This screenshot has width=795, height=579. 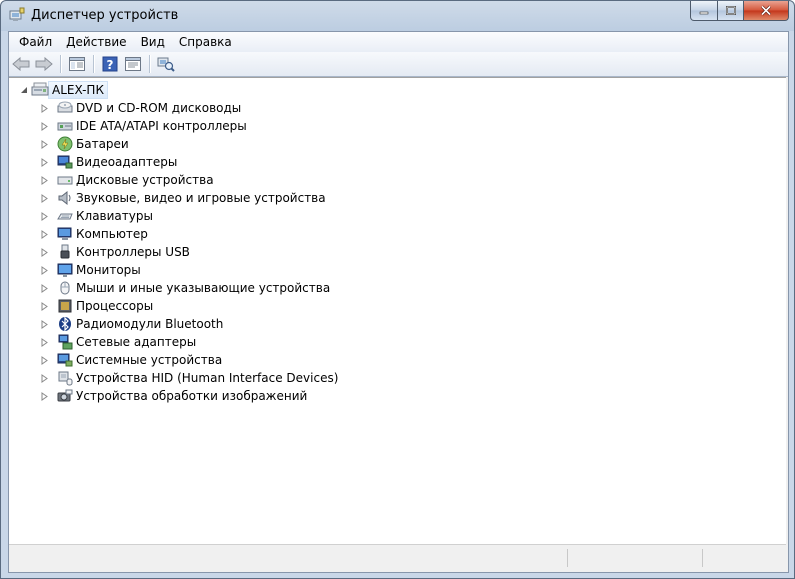 What do you see at coordinates (105, 15) in the screenshot?
I see `window-title: Диспетчер устройств` at bounding box center [105, 15].